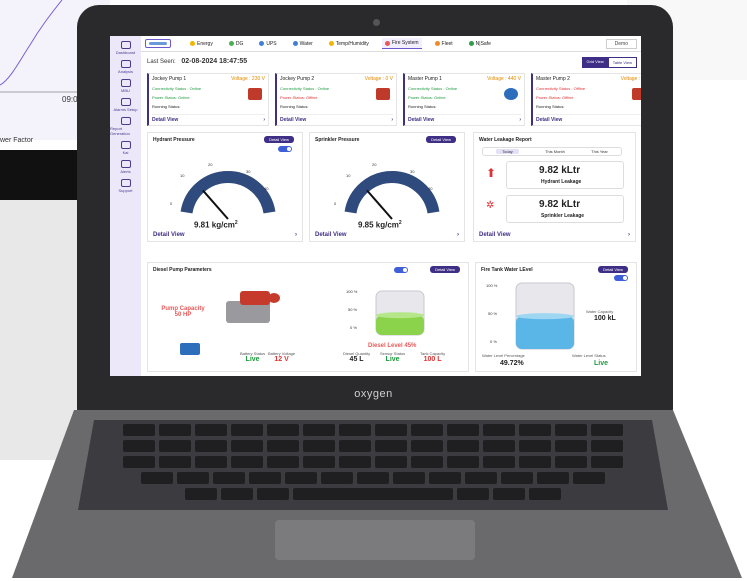  What do you see at coordinates (480, 43) in the screenshot?
I see `tab-7: N|Safe` at bounding box center [480, 43].